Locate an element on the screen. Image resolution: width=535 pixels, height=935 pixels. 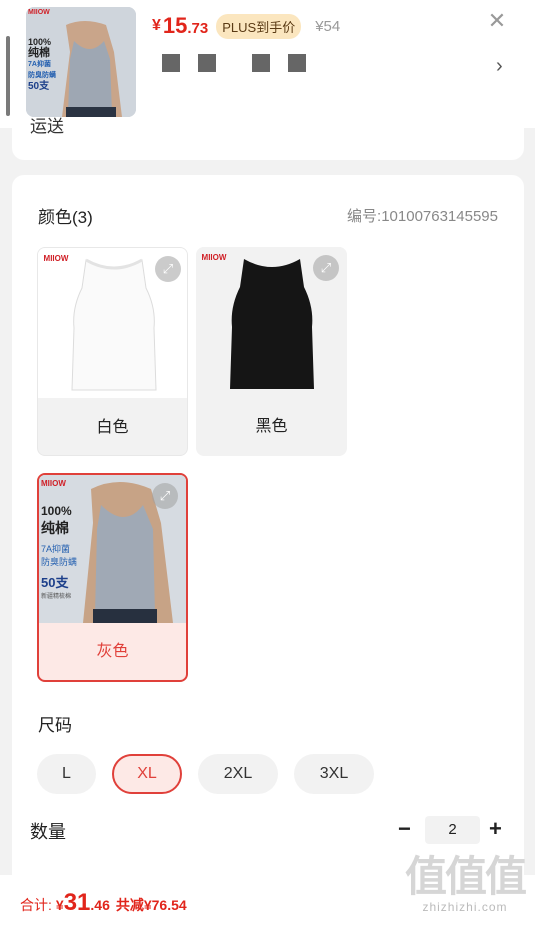
color-option-label: 灰色 is located at coordinates (112, 651).